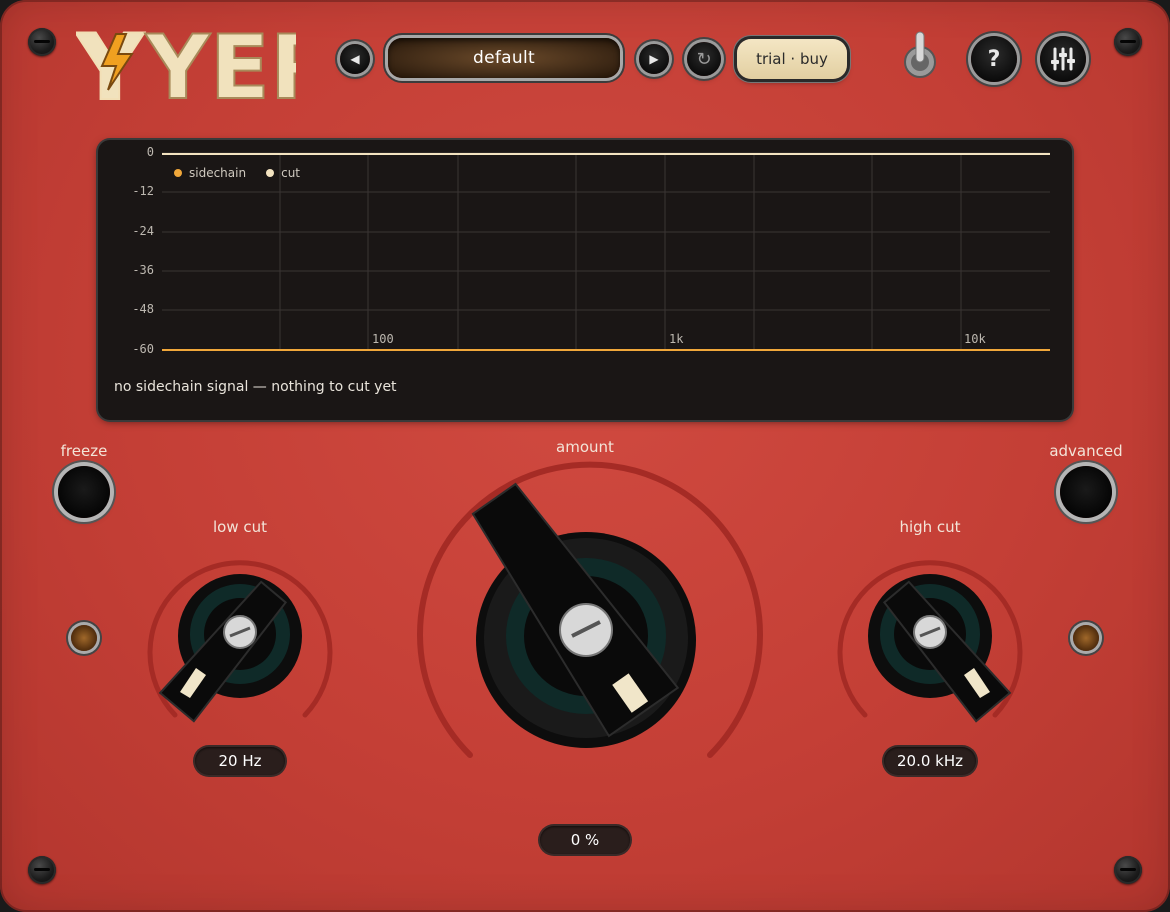  Describe the element at coordinates (585, 447) in the screenshot. I see `amount-label: amount` at that location.